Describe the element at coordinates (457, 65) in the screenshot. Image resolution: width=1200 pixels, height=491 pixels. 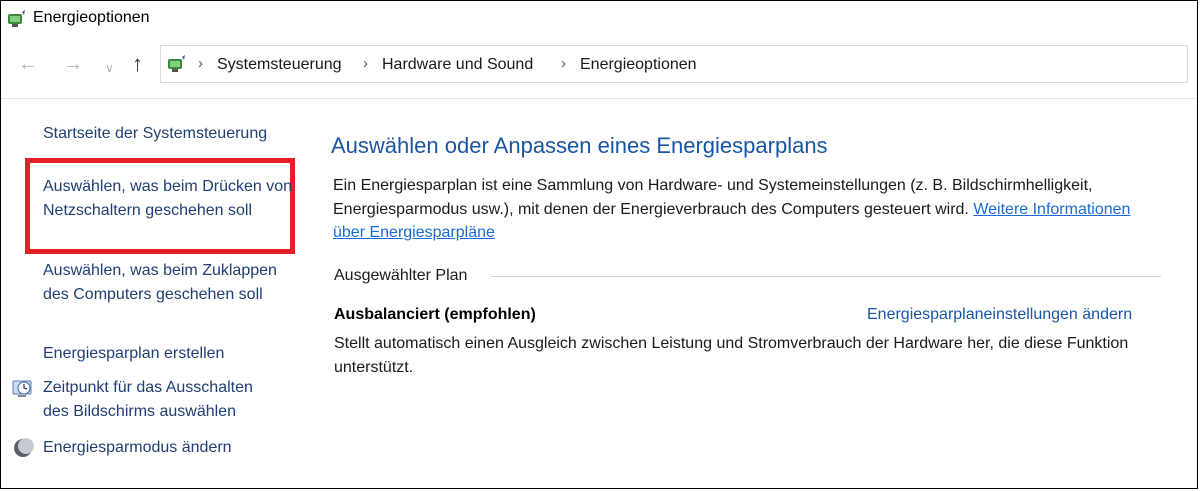
I see `breadcrumb-hardware-sound: Hardware und Sound` at that location.